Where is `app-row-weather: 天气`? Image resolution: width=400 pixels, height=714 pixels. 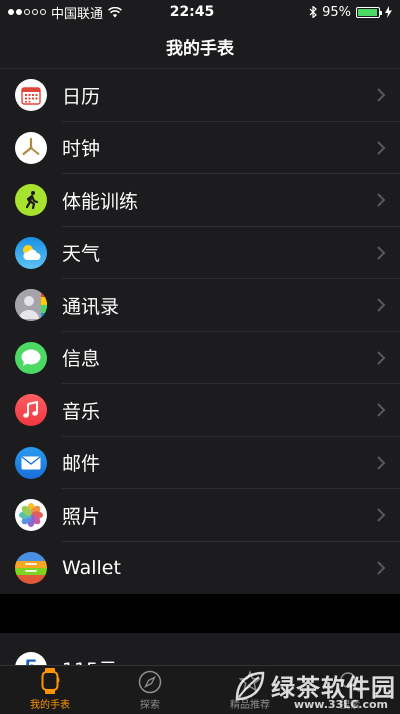
app-row-weather: 天气 is located at coordinates (200, 253).